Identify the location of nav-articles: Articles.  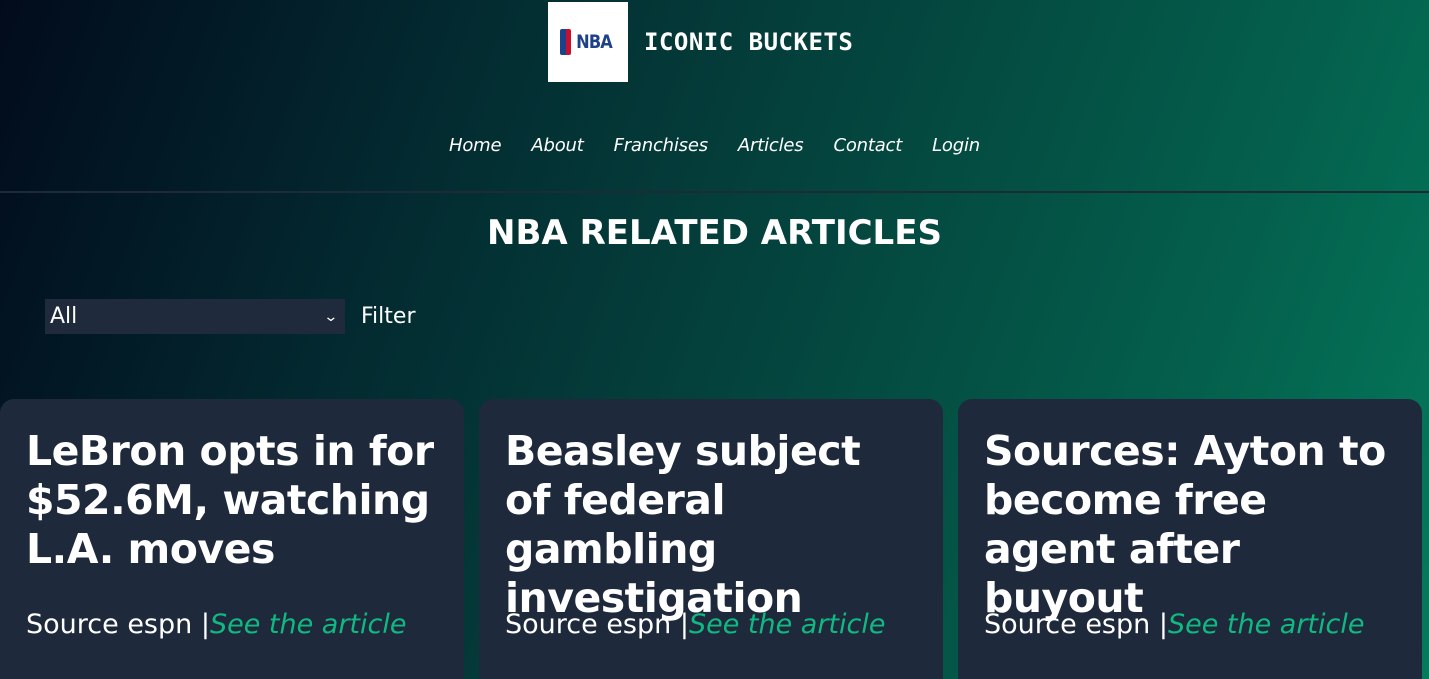
(771, 145).